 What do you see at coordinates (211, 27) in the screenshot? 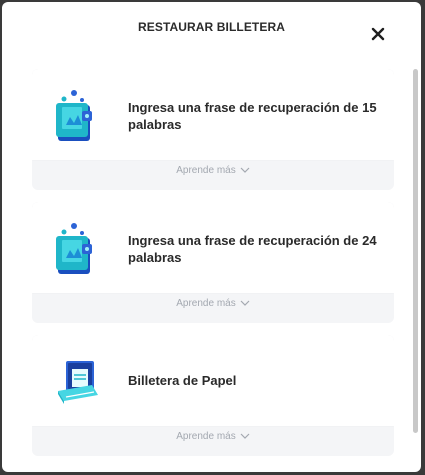
I see `modal-title: RESTAURAR BILLETERA` at bounding box center [211, 27].